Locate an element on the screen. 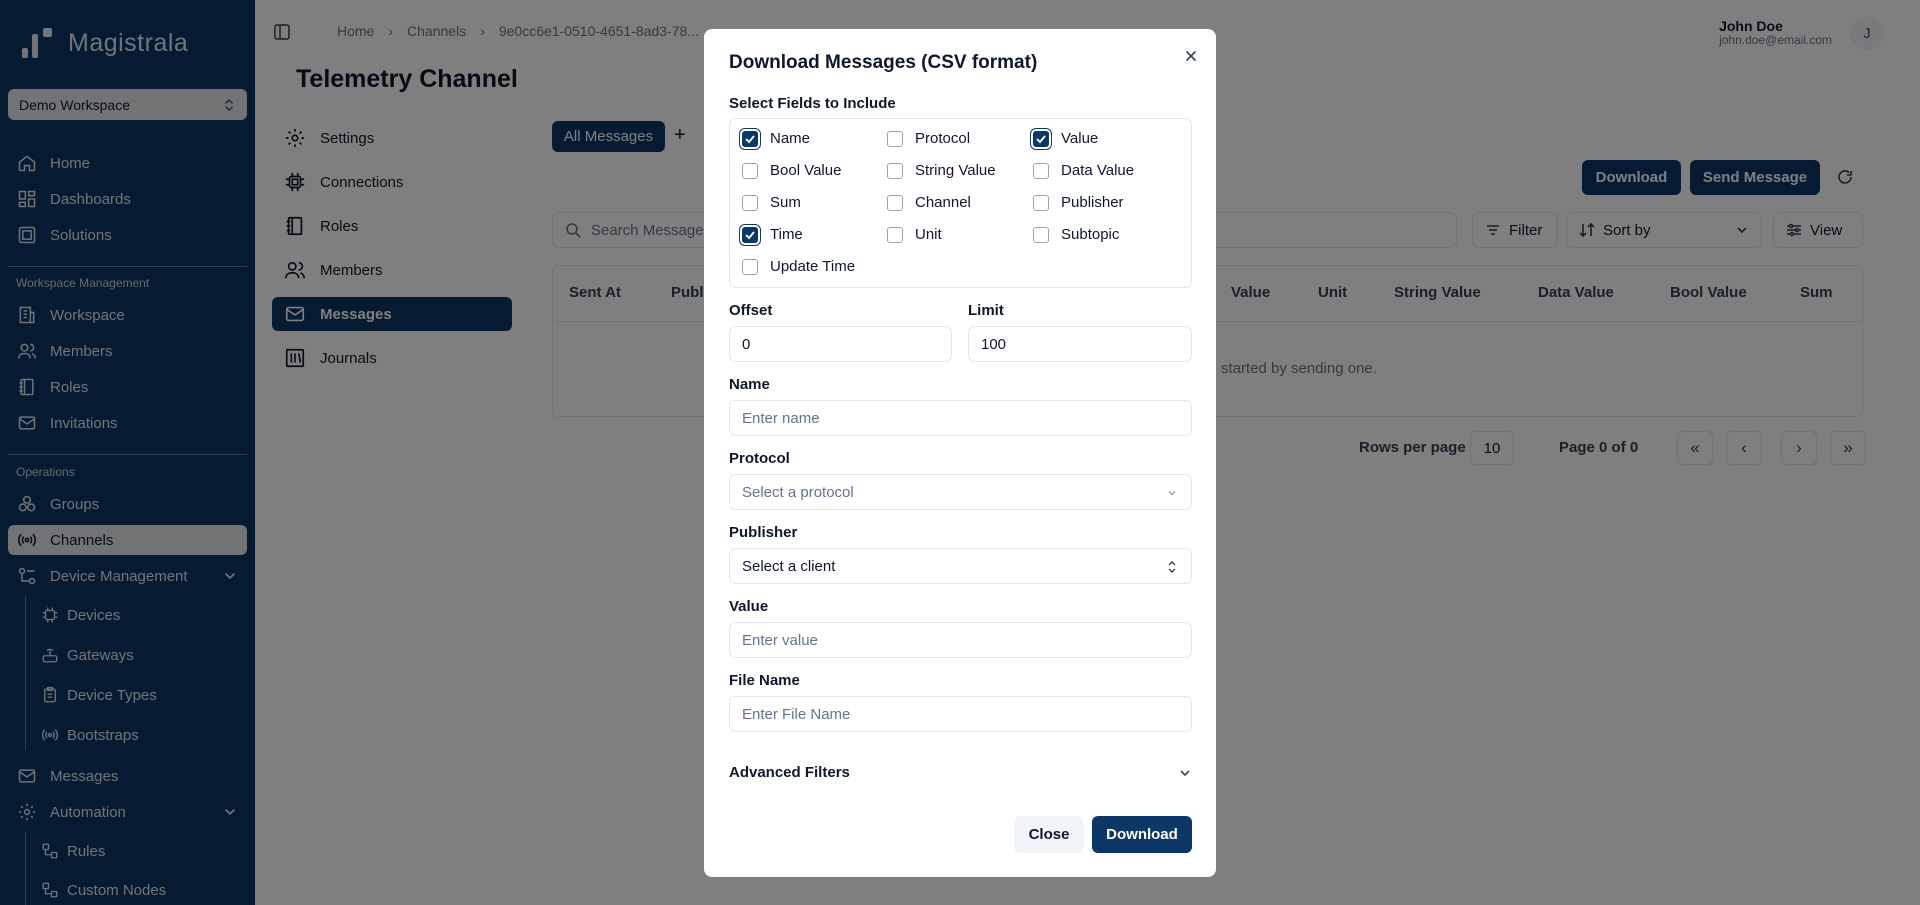 The image size is (1920, 905). field-value-checkbox: Value is located at coordinates (1065, 138).